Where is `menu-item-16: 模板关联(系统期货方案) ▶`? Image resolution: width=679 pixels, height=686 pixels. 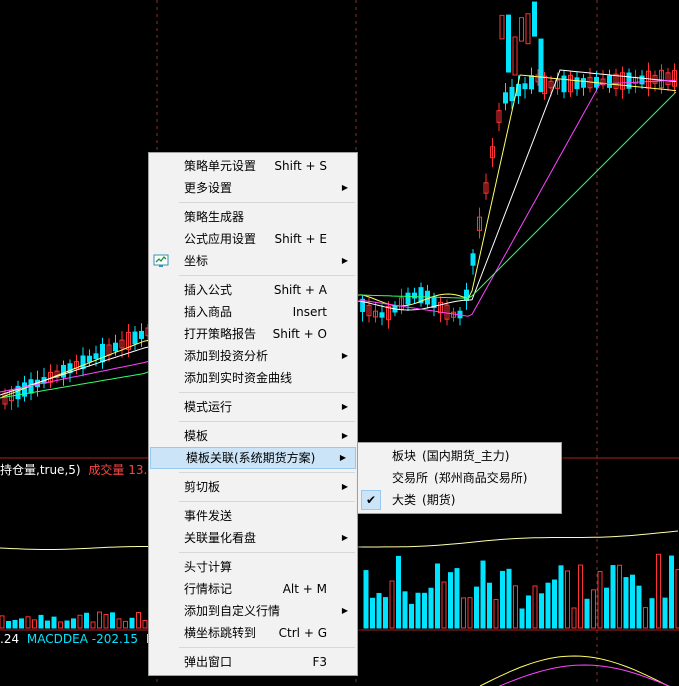
menu-item-16: 模板关联(系统期货方案) ▶ is located at coordinates (253, 458).